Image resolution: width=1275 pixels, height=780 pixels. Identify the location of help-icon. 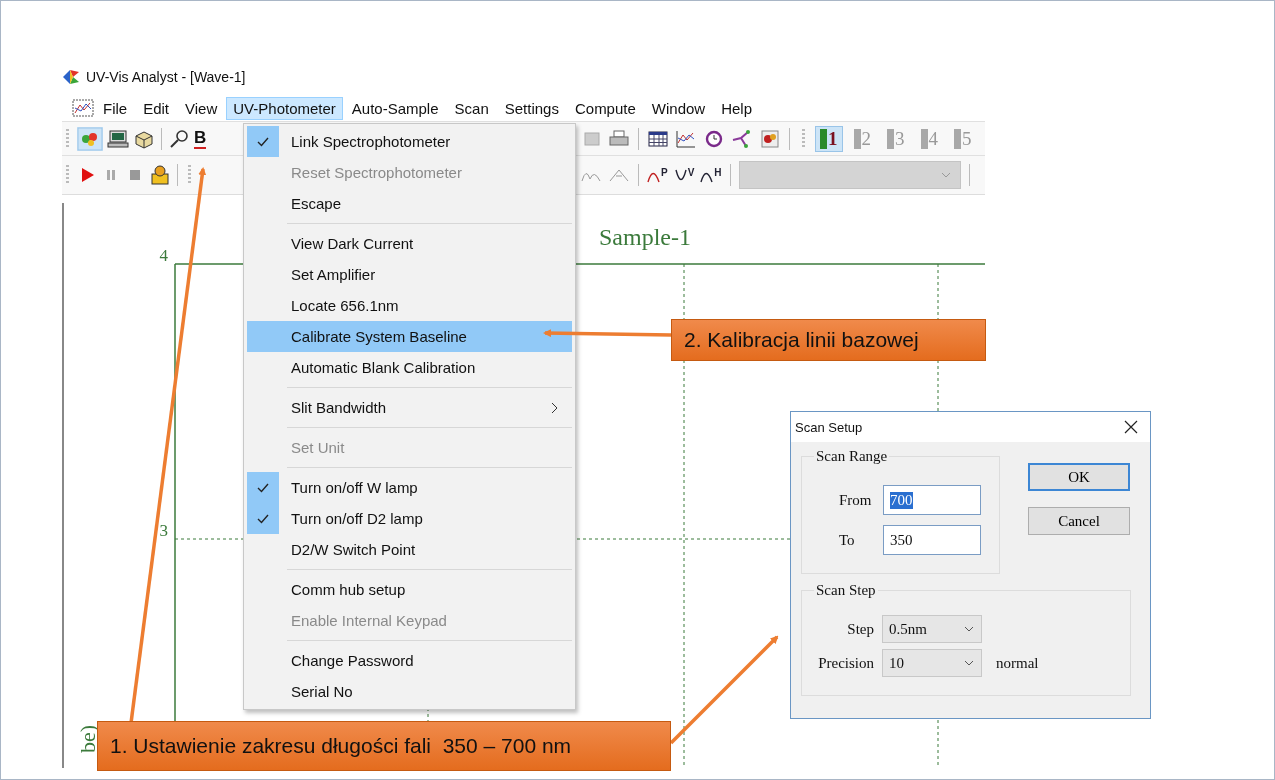
(160, 175).